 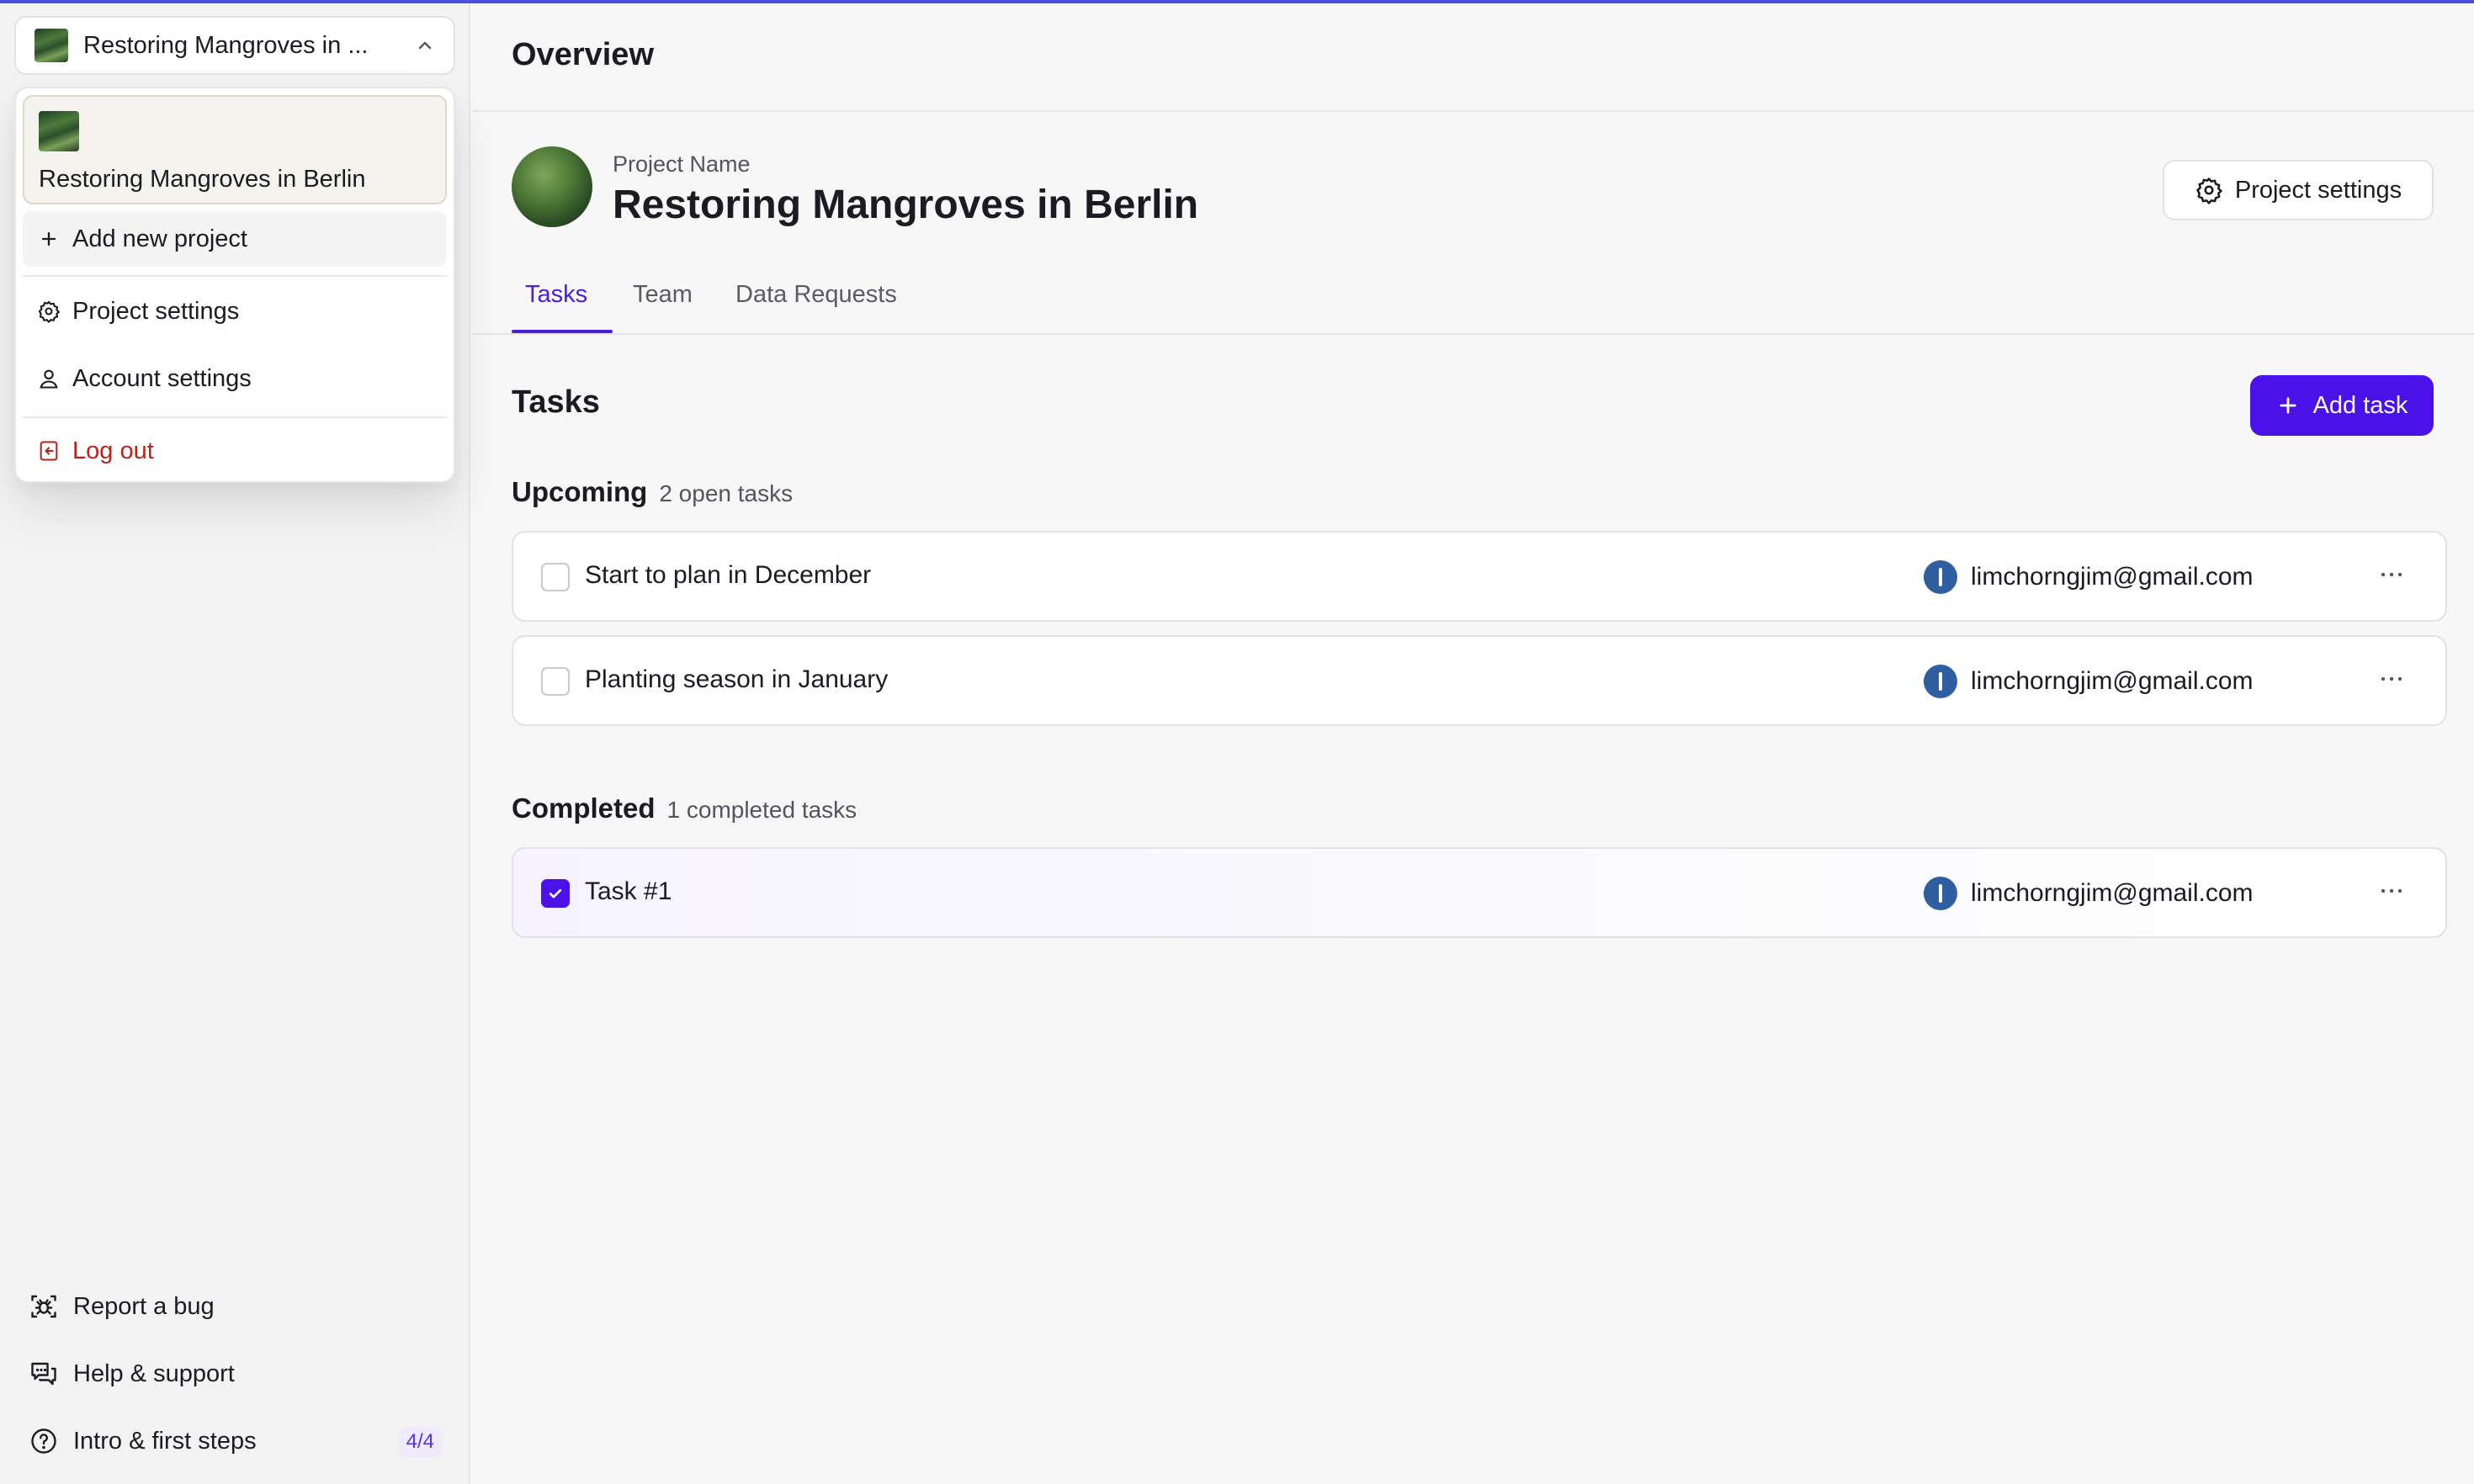 What do you see at coordinates (1237, 1) in the screenshot?
I see `top-accent-line` at bounding box center [1237, 1].